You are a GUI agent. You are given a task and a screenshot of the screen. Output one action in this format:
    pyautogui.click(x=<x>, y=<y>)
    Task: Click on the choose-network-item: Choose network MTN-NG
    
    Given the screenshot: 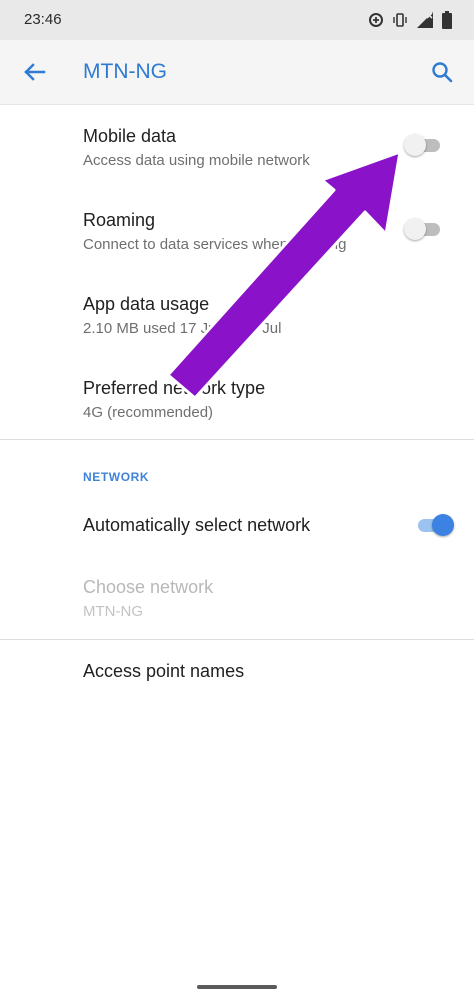 What is the action you would take?
    pyautogui.click(x=278, y=598)
    